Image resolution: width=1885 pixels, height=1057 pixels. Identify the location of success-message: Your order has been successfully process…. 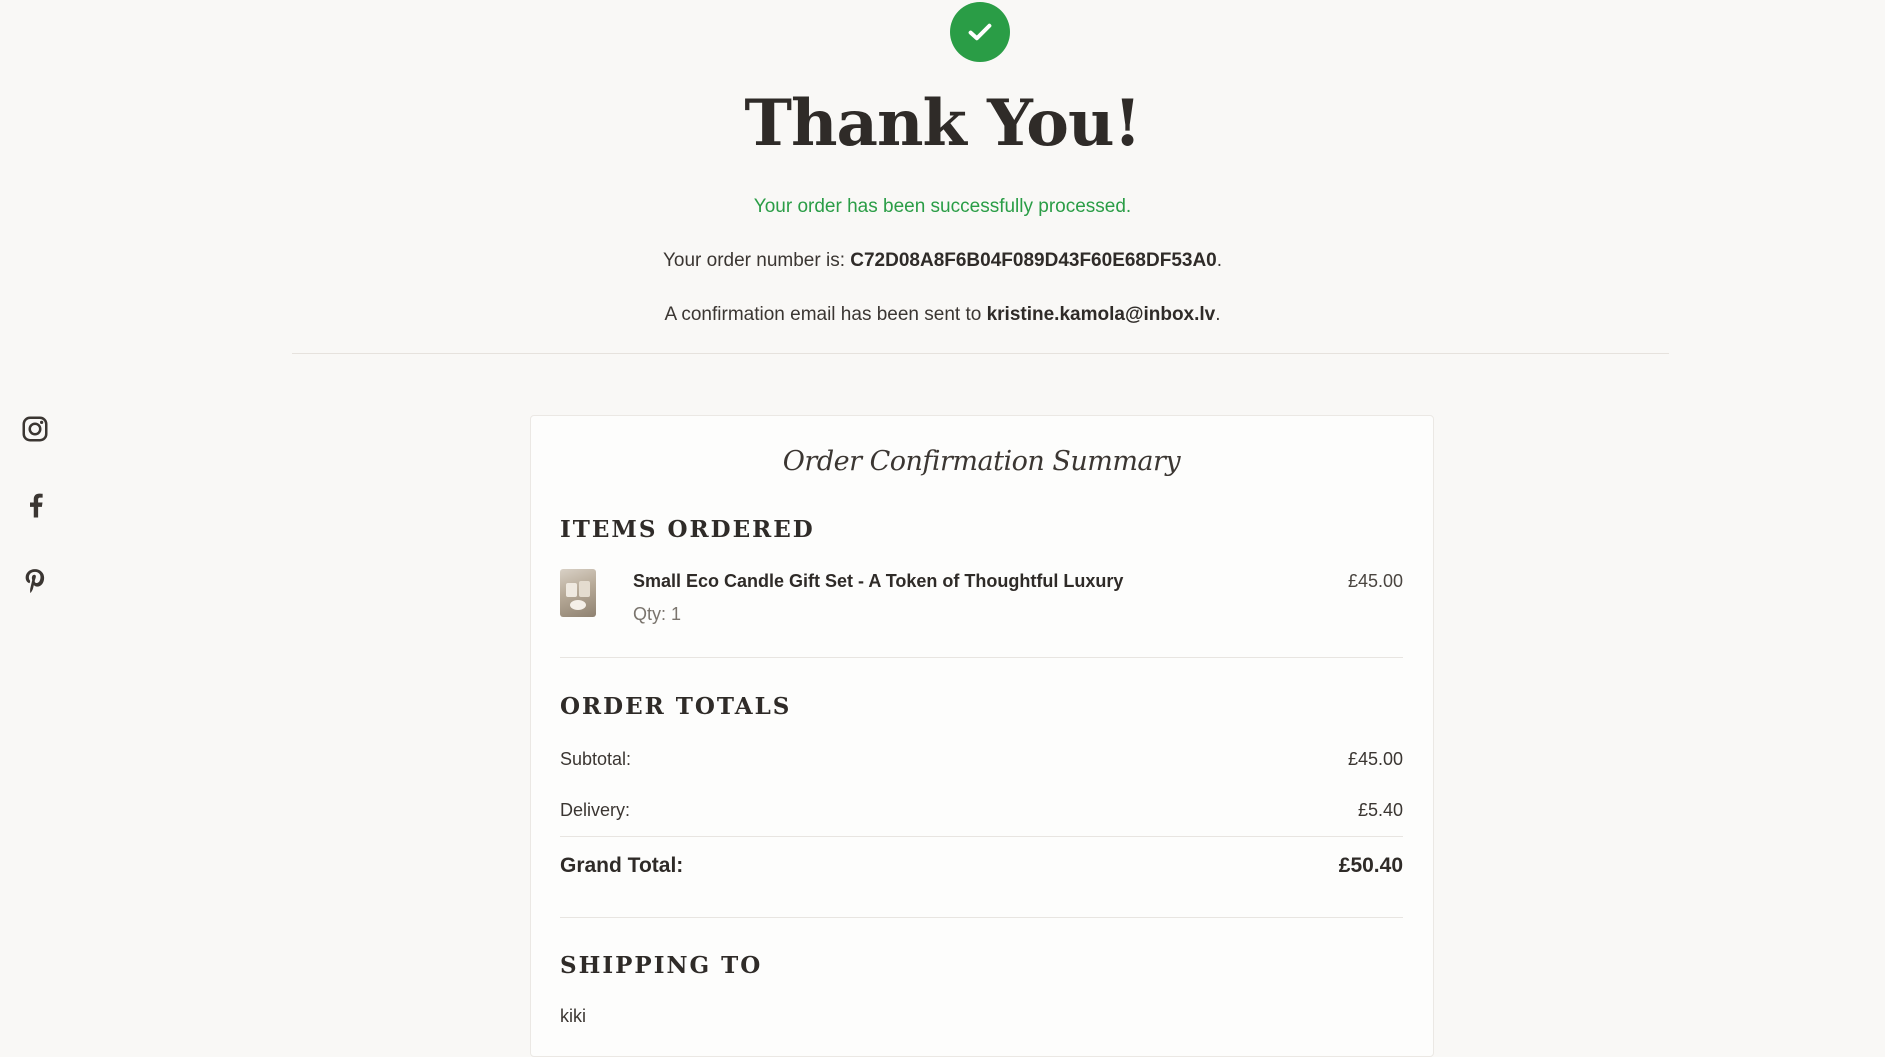
(942, 206).